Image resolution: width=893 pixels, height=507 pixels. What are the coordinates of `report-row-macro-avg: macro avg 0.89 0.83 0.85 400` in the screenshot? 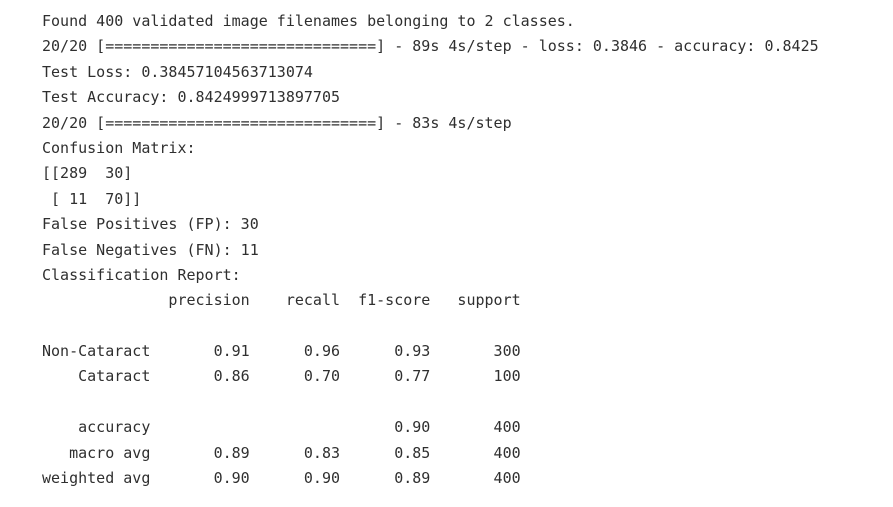 It's located at (281, 452).